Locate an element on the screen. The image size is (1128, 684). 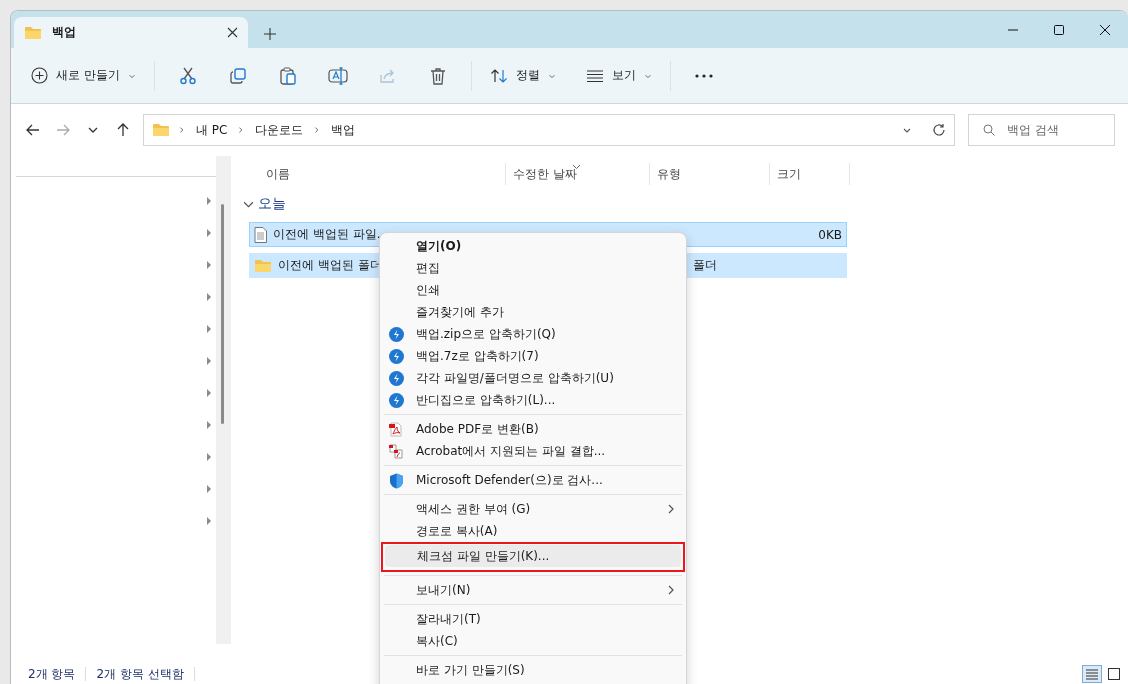
search-placeholder: 백업 검색 is located at coordinates (1033, 130).